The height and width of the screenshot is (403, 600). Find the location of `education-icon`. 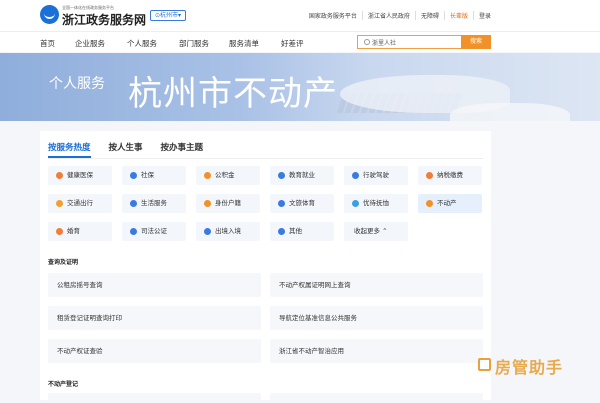

education-icon is located at coordinates (281, 175).